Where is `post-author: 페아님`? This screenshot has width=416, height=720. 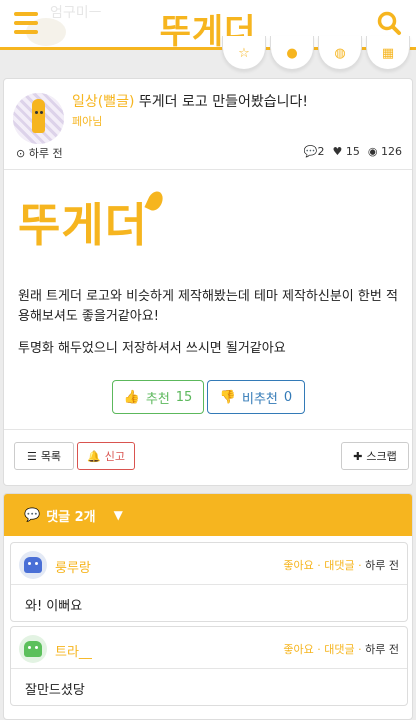
post-author: 페아님 is located at coordinates (87, 121).